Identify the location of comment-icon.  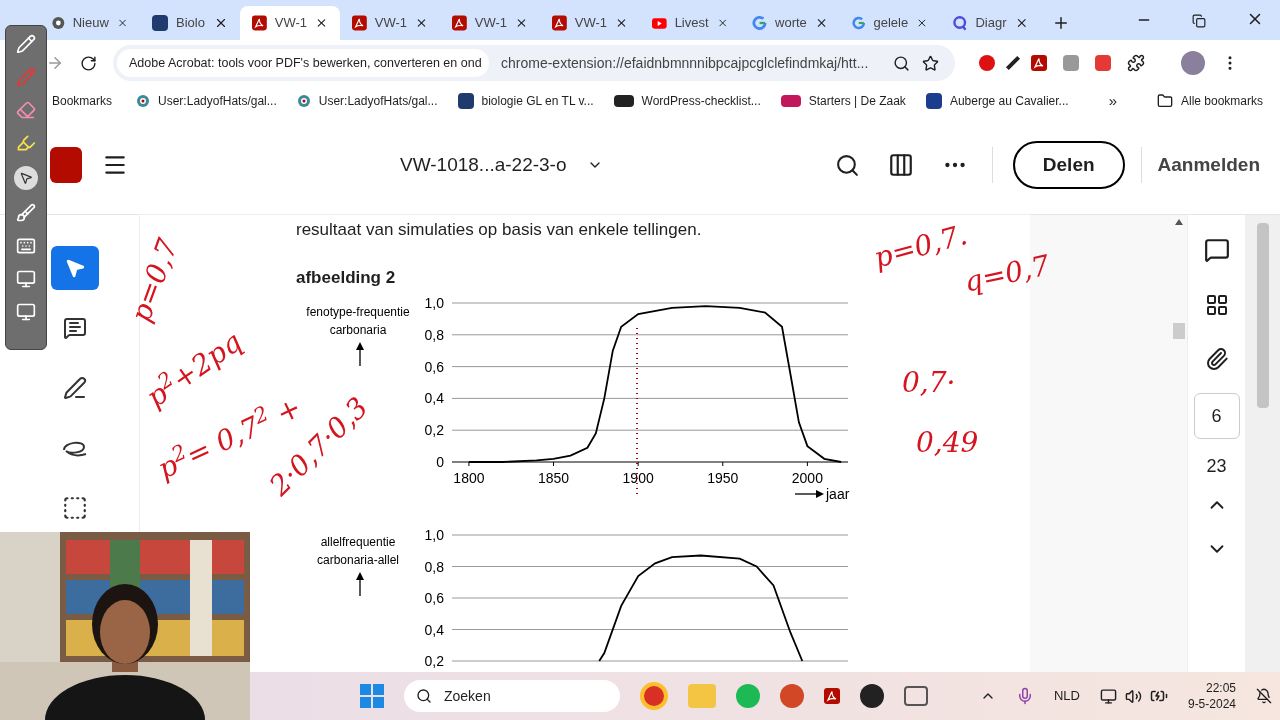
(1216, 250).